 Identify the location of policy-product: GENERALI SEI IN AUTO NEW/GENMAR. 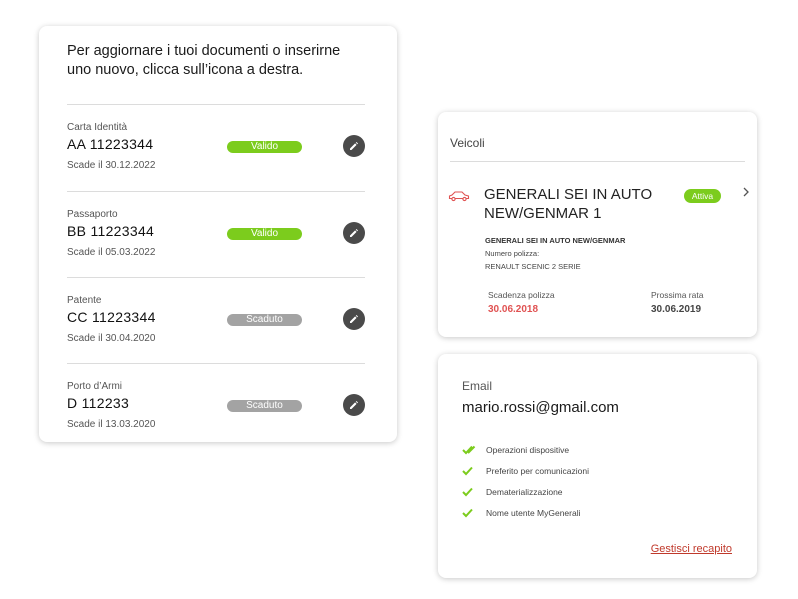
(555, 240).